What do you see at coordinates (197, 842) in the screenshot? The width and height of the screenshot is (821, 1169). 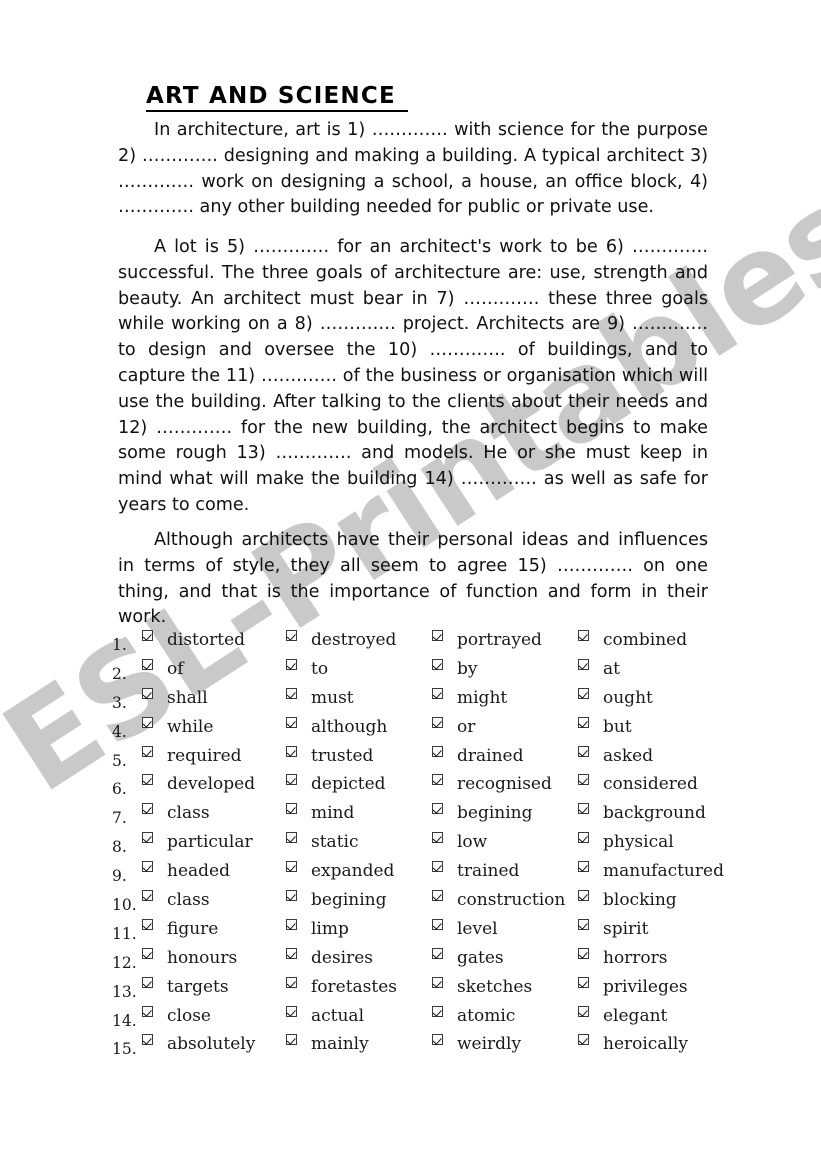 I see `option-choice: particular` at bounding box center [197, 842].